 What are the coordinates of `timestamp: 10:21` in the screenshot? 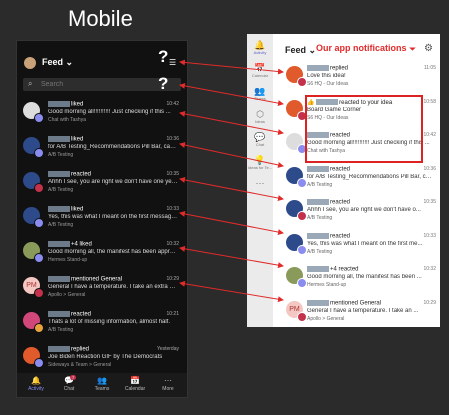 It's located at (172, 314).